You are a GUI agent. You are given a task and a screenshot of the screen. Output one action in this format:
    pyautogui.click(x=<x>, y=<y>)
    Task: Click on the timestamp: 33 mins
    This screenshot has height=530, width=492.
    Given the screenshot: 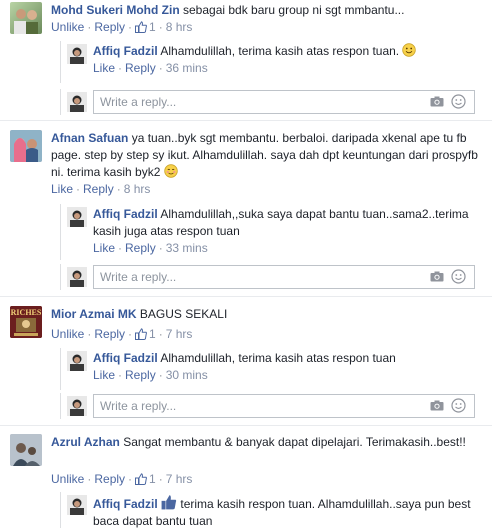 What is the action you would take?
    pyautogui.click(x=187, y=248)
    